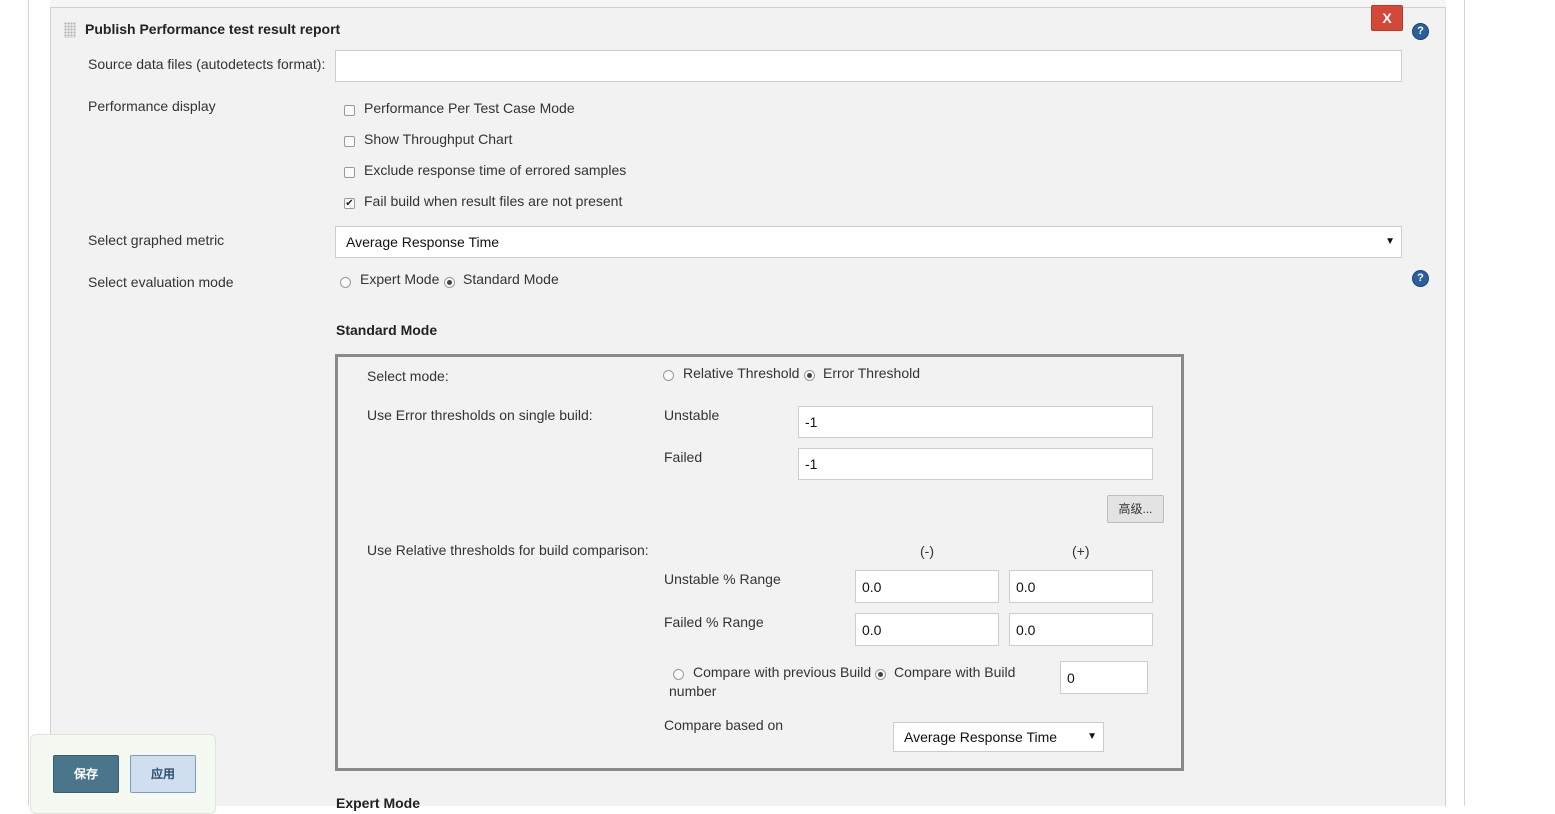  What do you see at coordinates (86, 774) in the screenshot?
I see `save-button: 保存` at bounding box center [86, 774].